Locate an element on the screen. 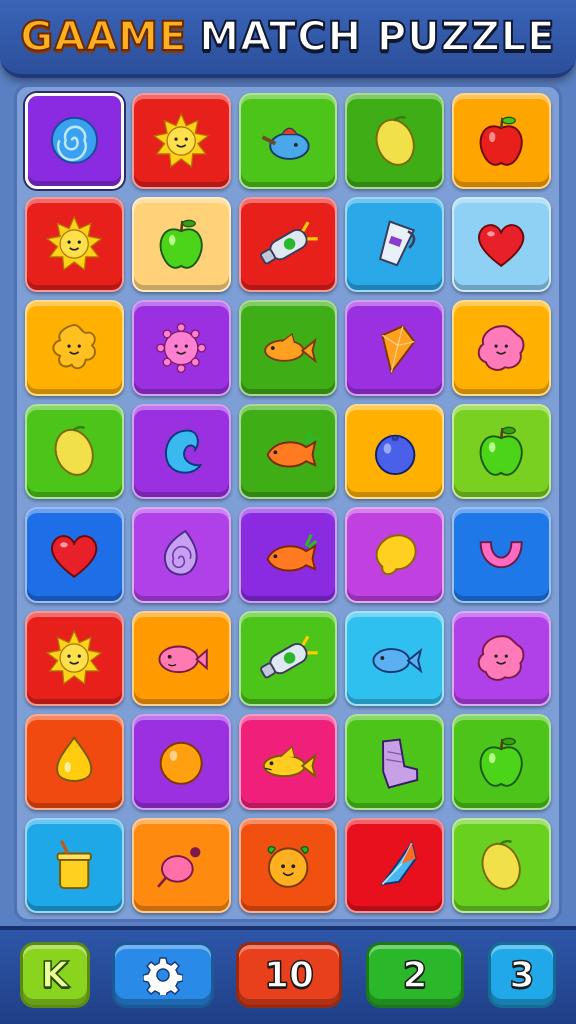  yellow-fish-icon is located at coordinates (289, 762).